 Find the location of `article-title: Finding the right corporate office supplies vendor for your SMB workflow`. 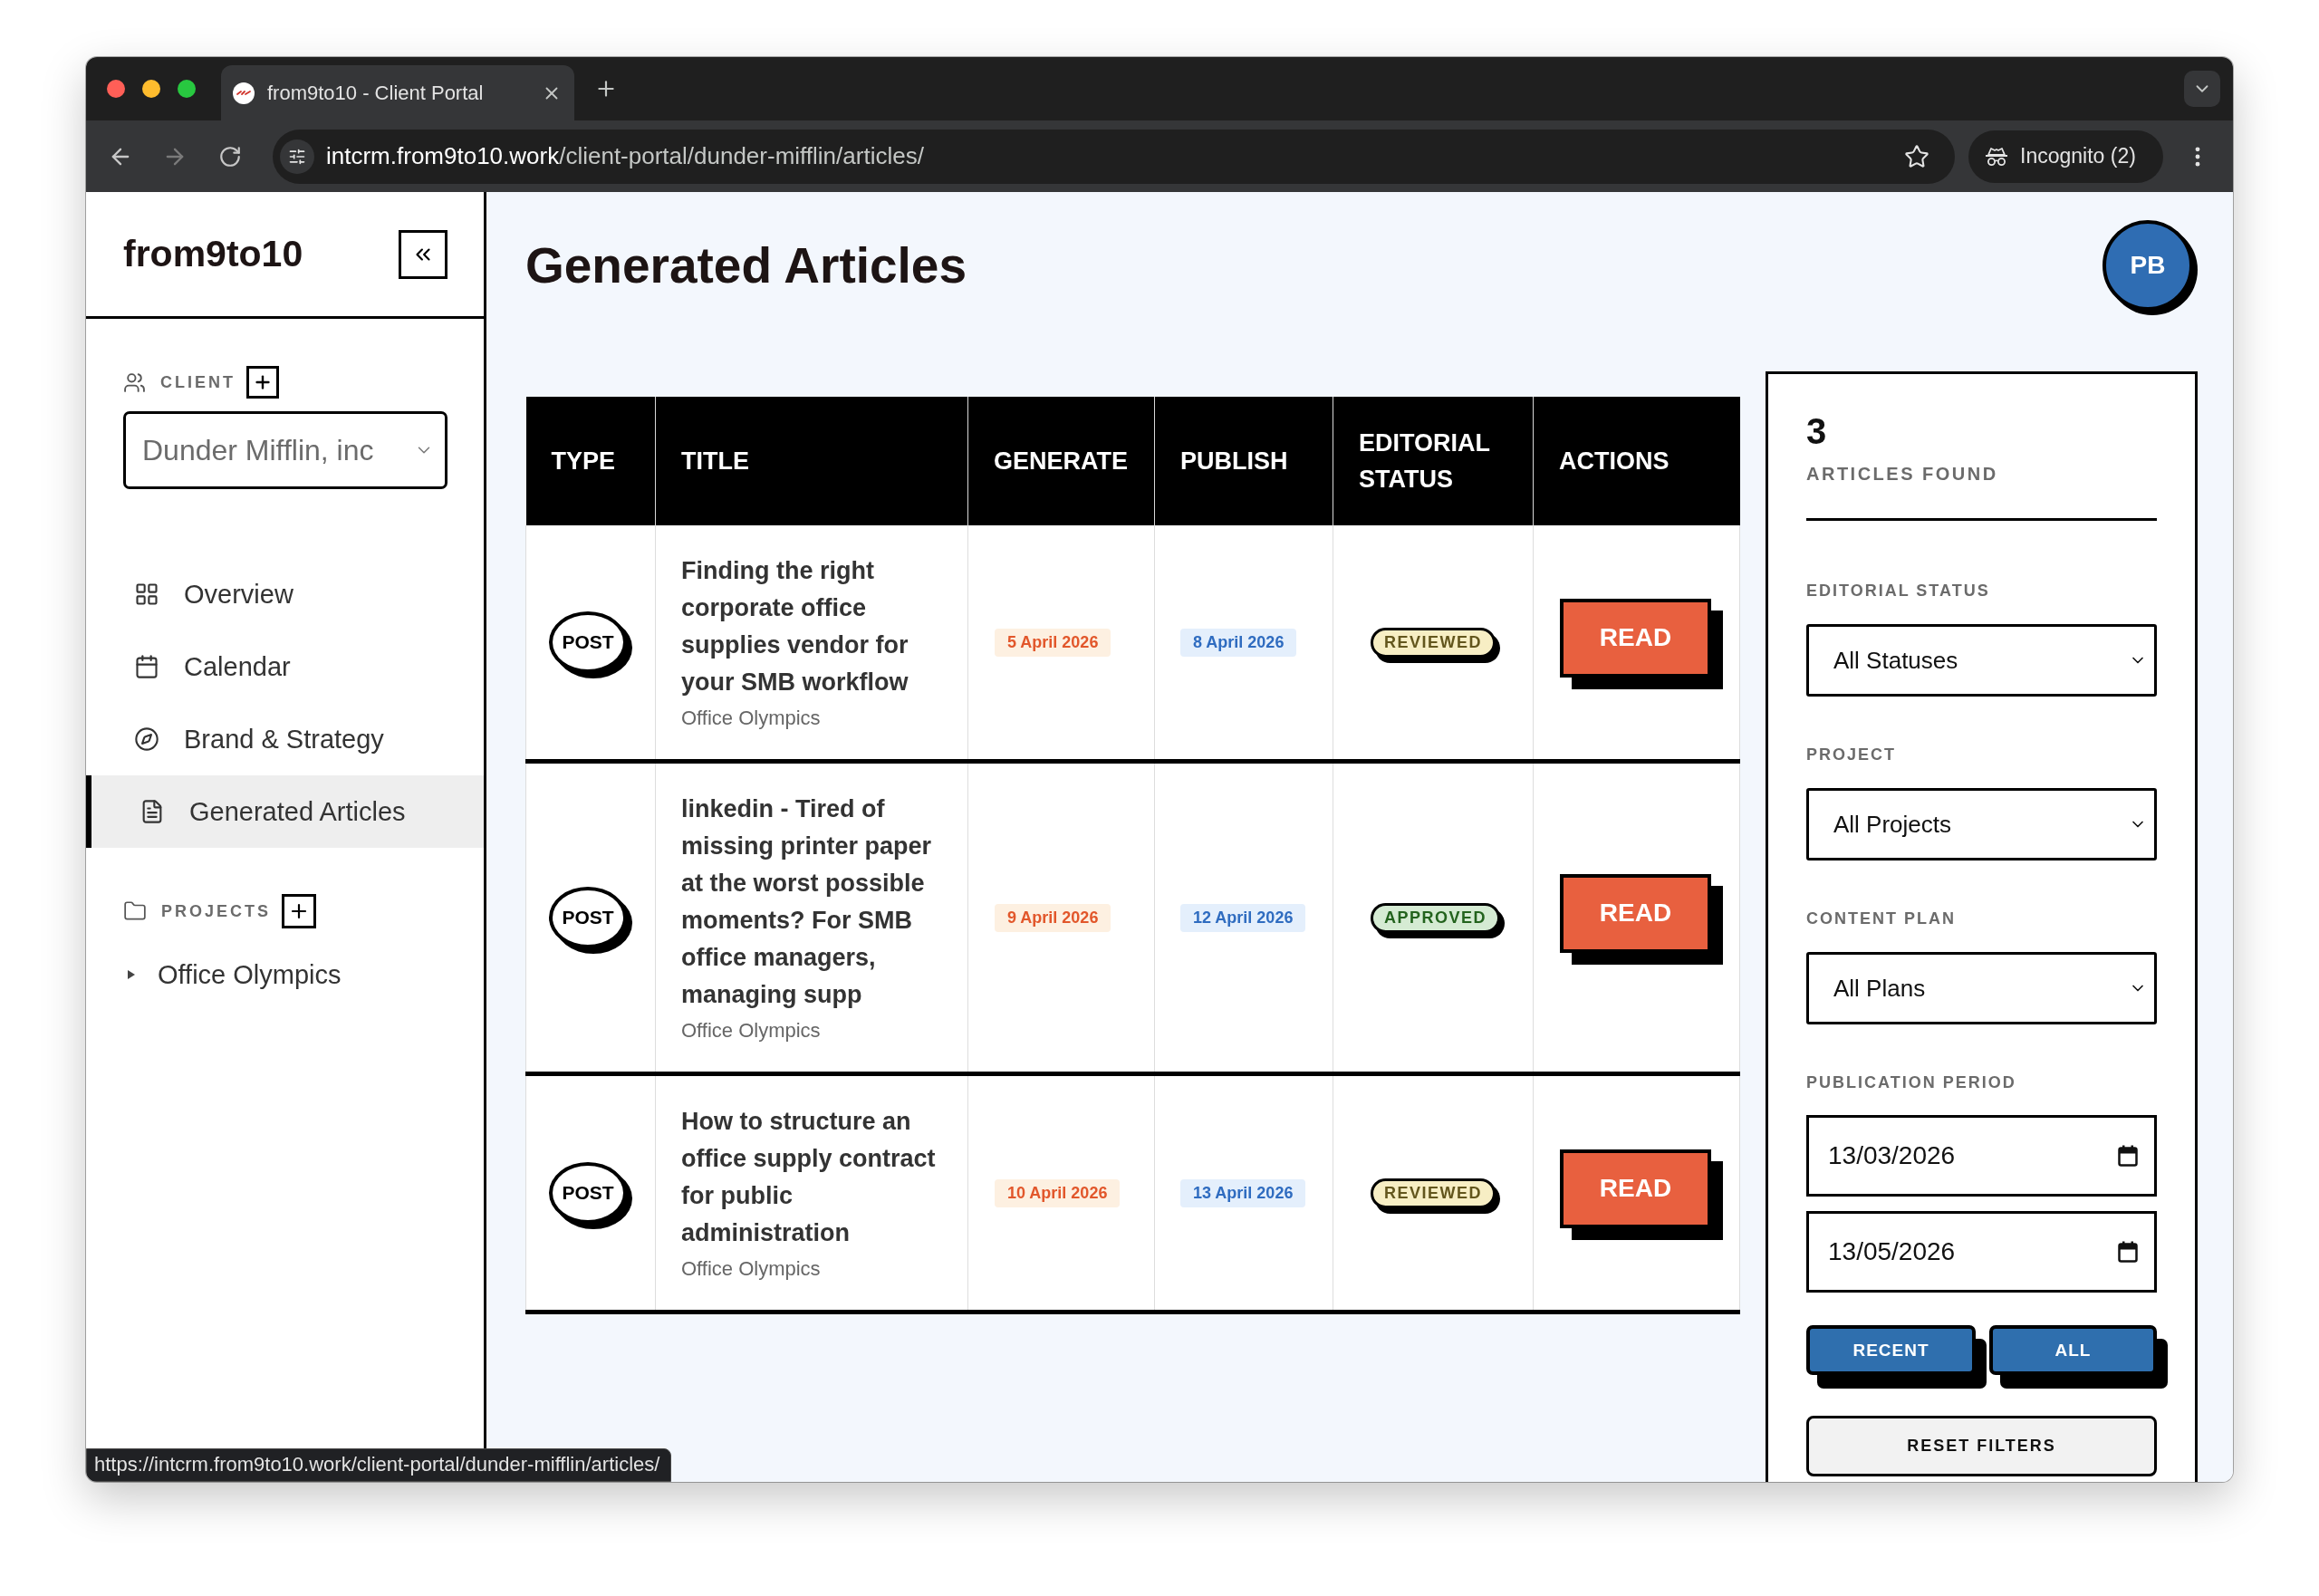

article-title: Finding the right corporate office supplies vendor for your SMB workflow is located at coordinates (795, 626).